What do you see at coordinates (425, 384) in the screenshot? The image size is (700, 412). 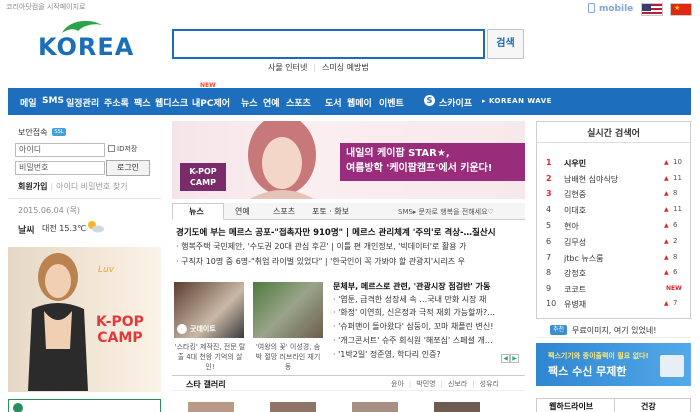 I see `gallery-name: 박민영` at bounding box center [425, 384].